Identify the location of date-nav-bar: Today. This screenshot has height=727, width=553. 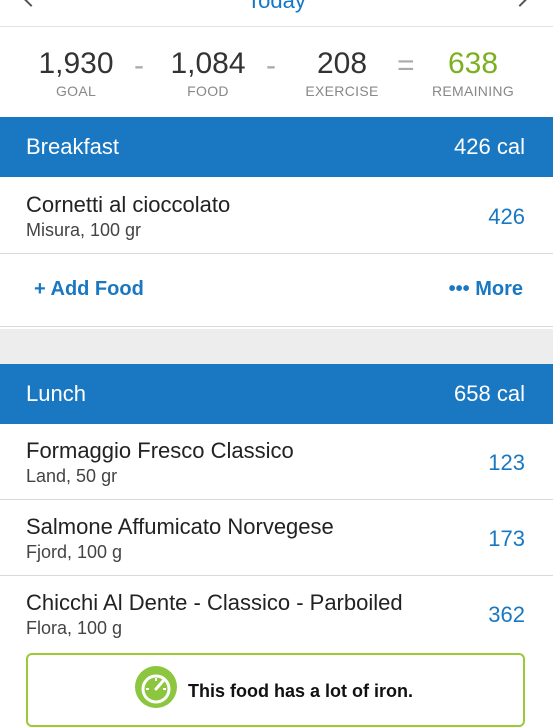
(276, 13).